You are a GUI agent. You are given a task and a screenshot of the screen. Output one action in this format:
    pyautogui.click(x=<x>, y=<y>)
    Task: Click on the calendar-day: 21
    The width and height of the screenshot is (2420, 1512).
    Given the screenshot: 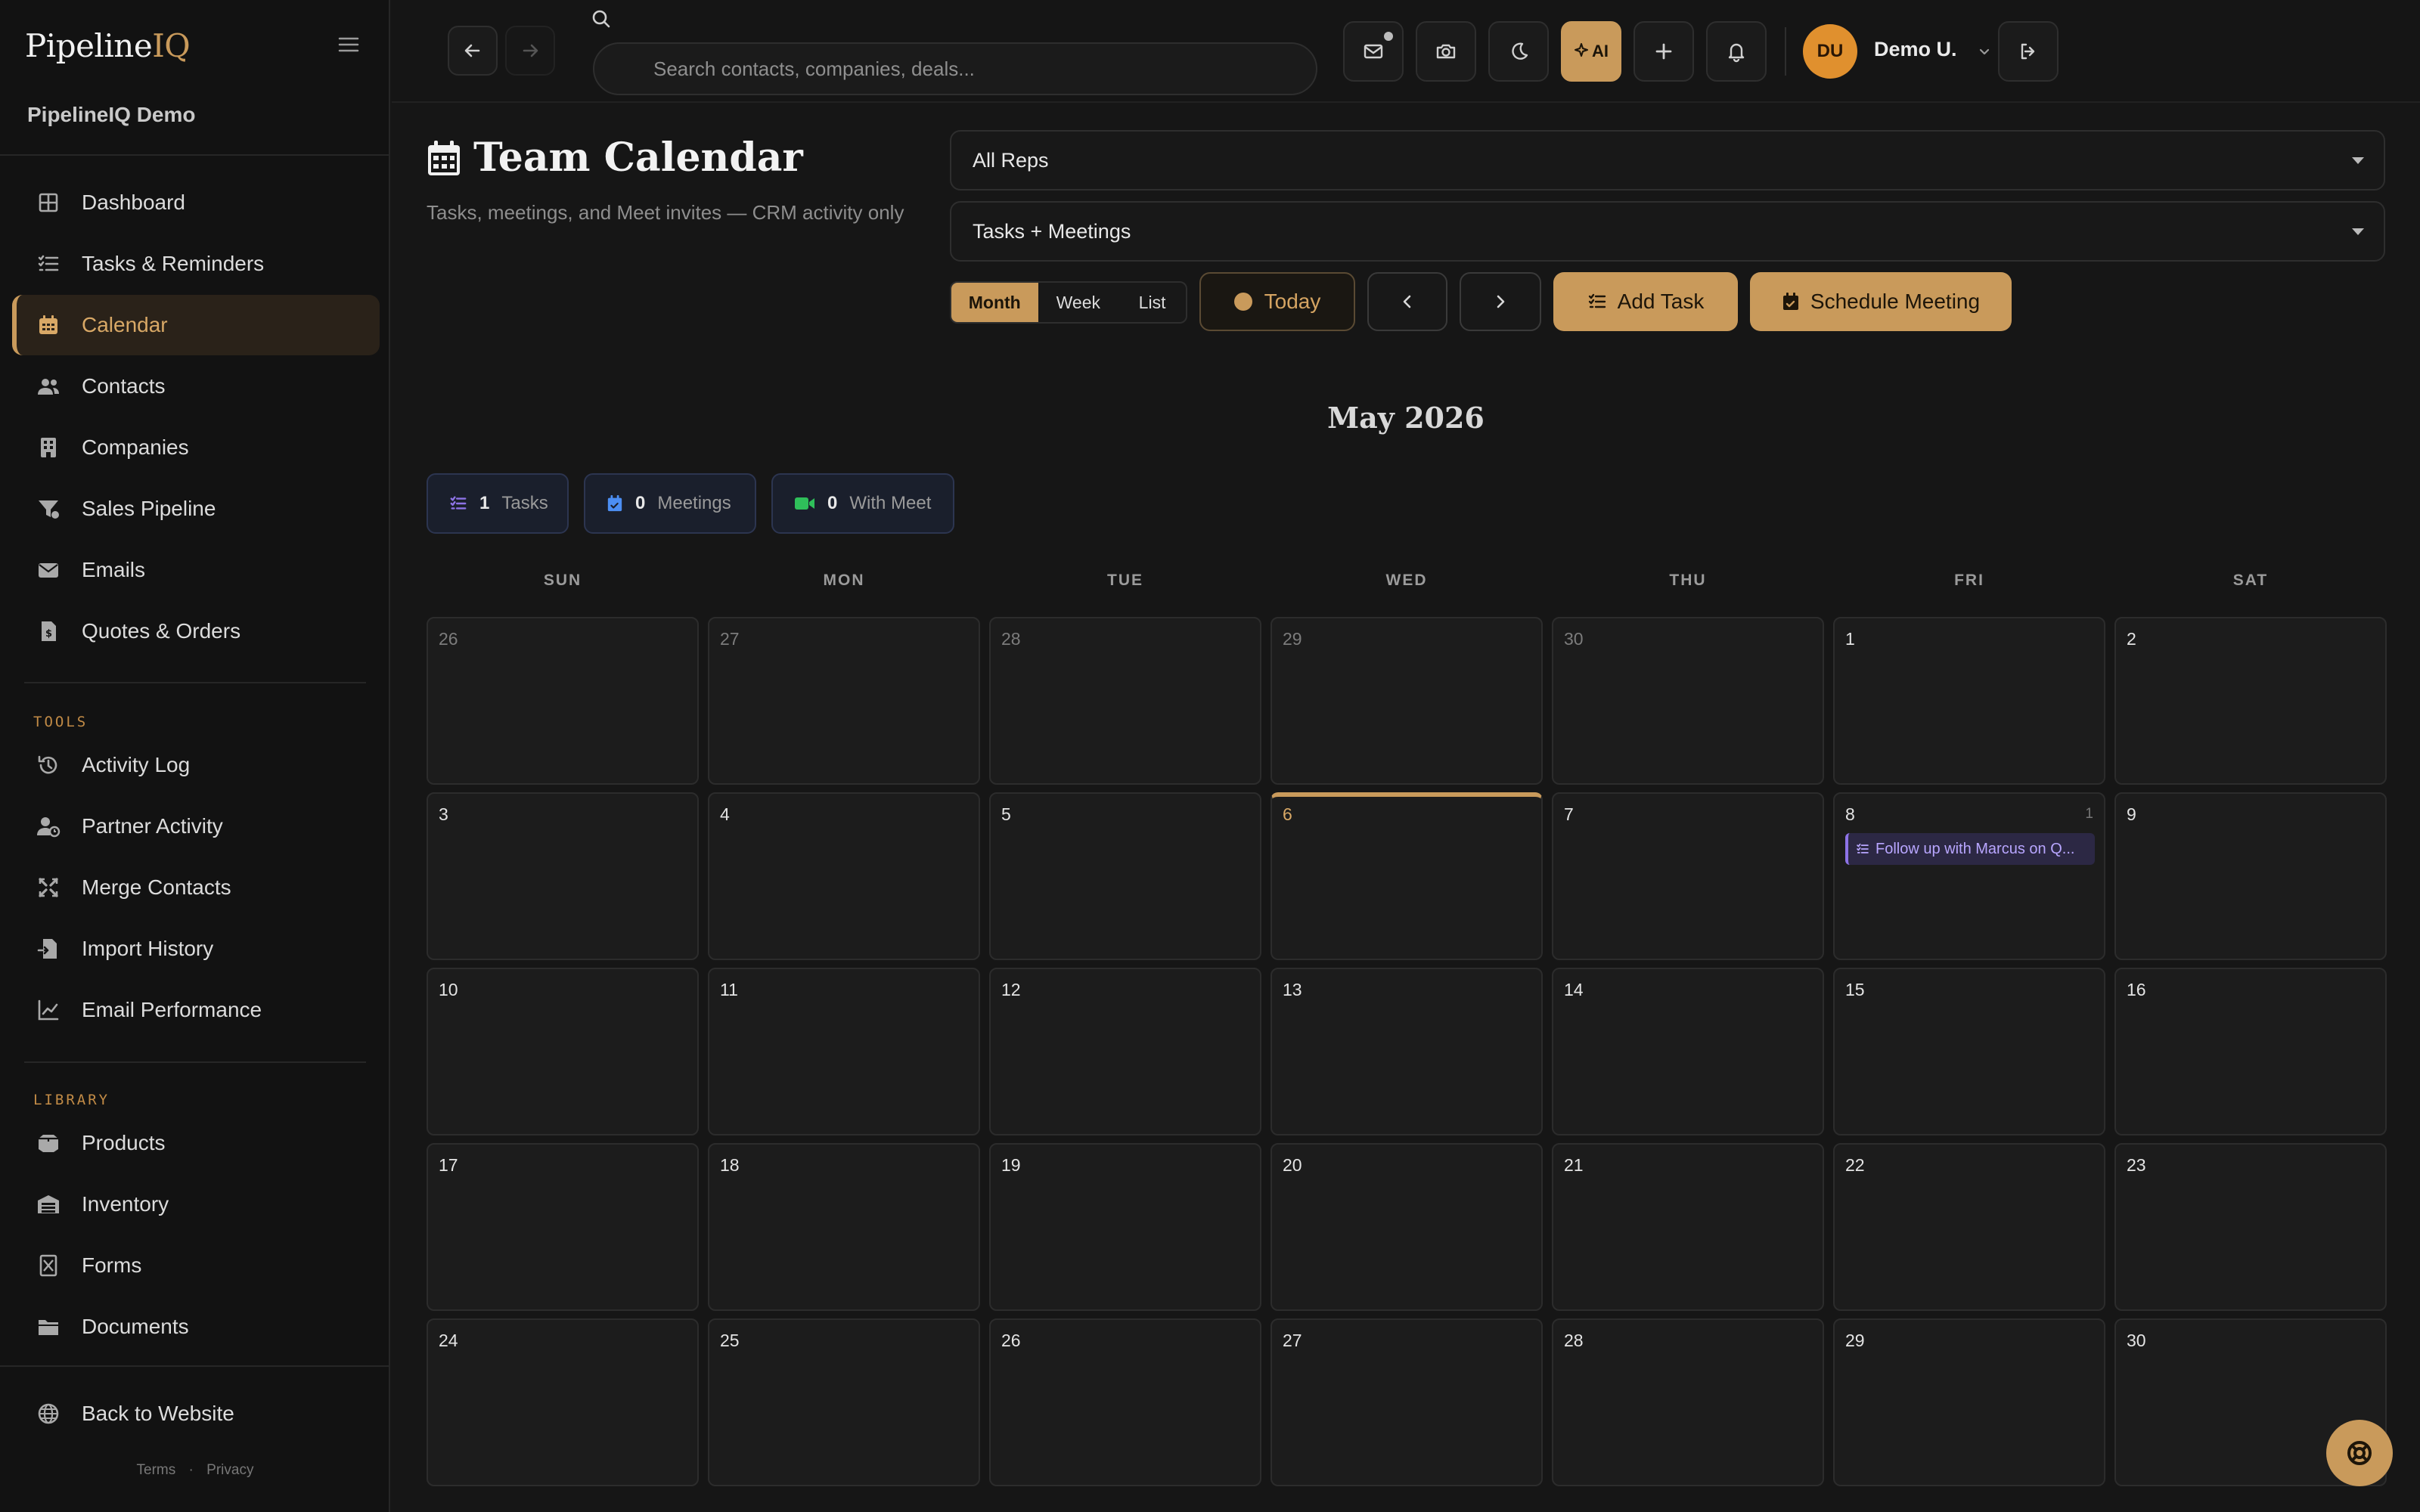 What is the action you would take?
    pyautogui.click(x=1688, y=1227)
    